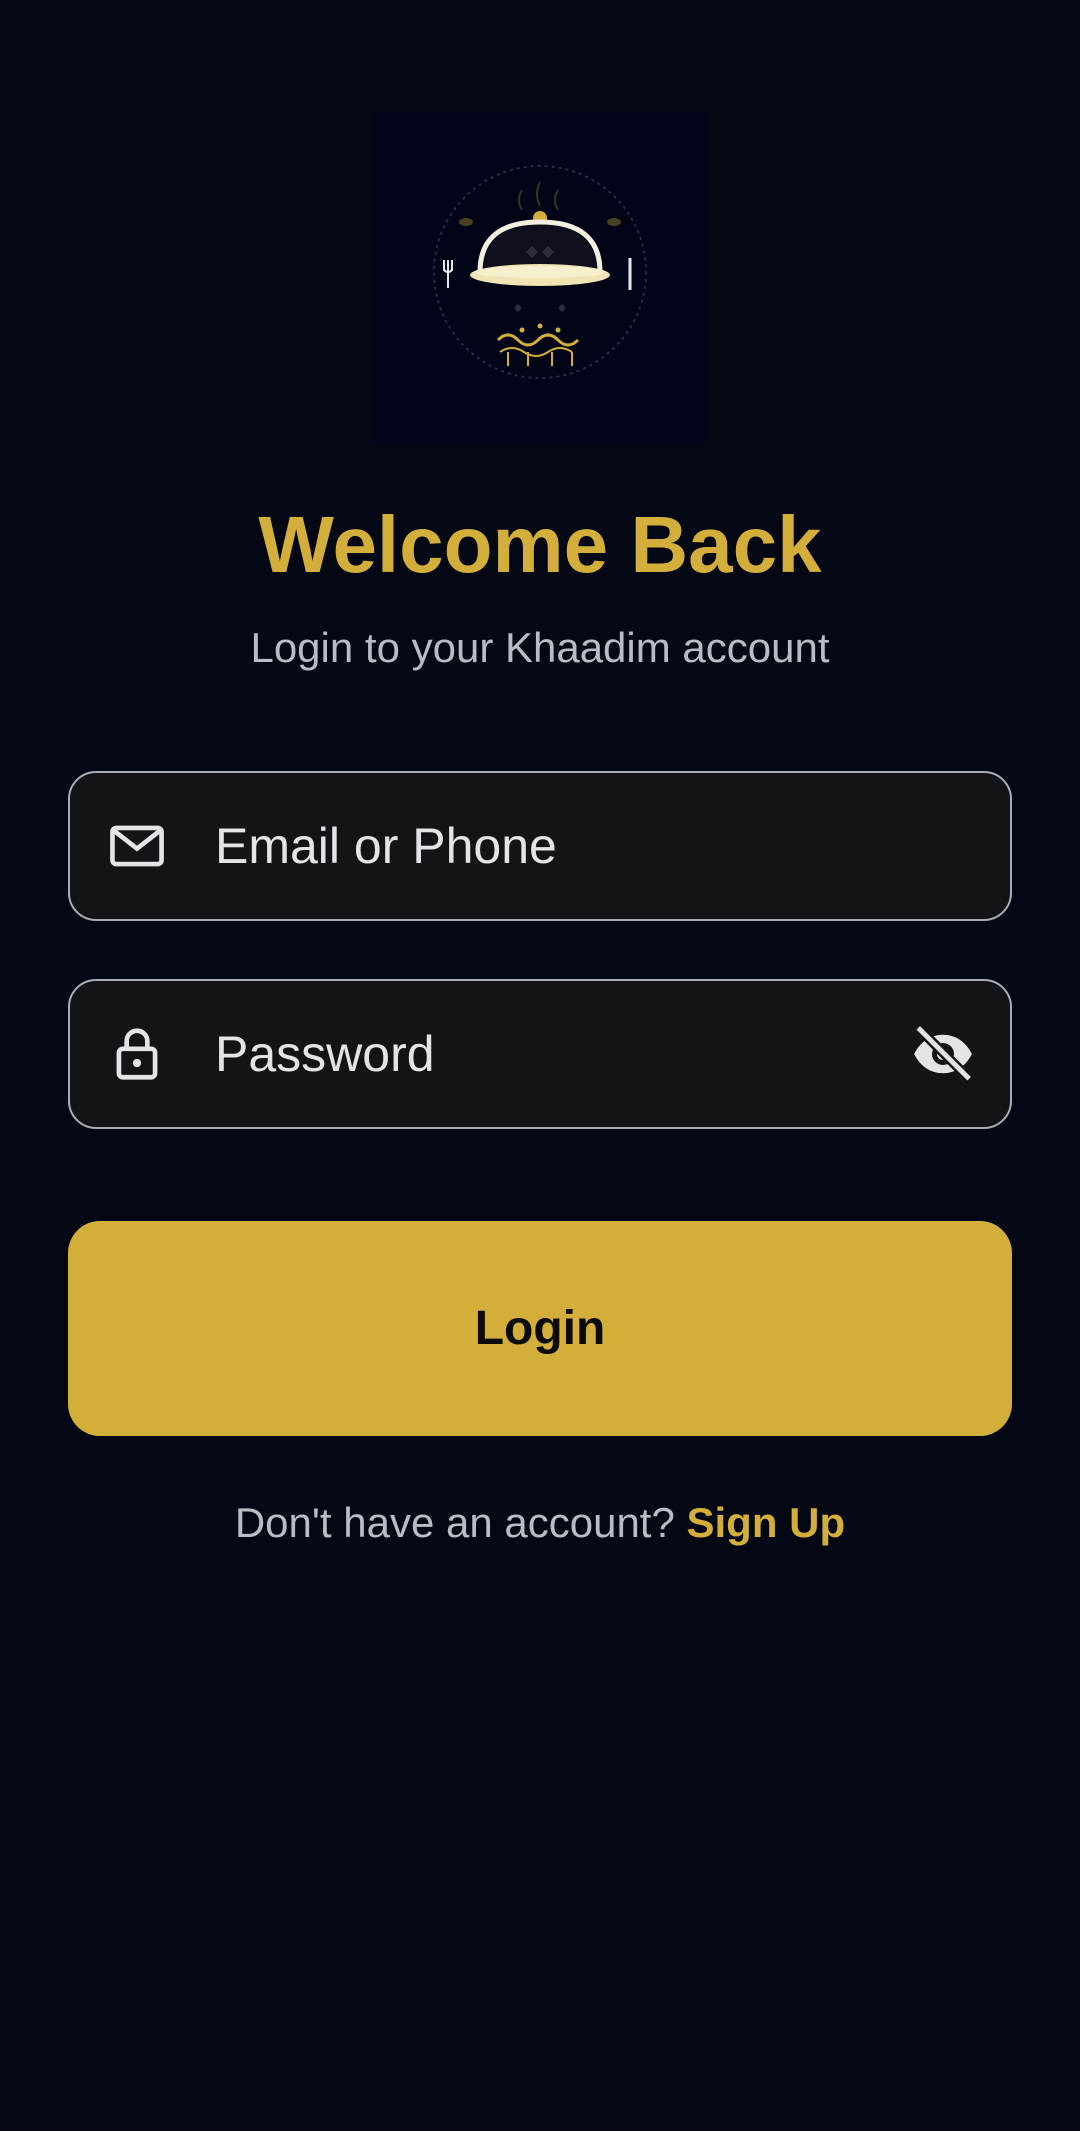 The height and width of the screenshot is (2131, 1080). I want to click on email-field, so click(540, 846).